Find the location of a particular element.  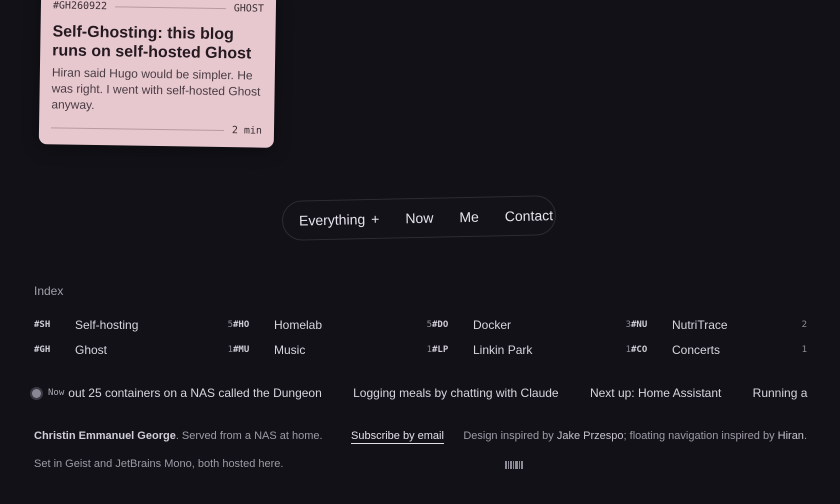

tag-item-nutritrace: #NU NutriTrace 2 is located at coordinates (719, 325).